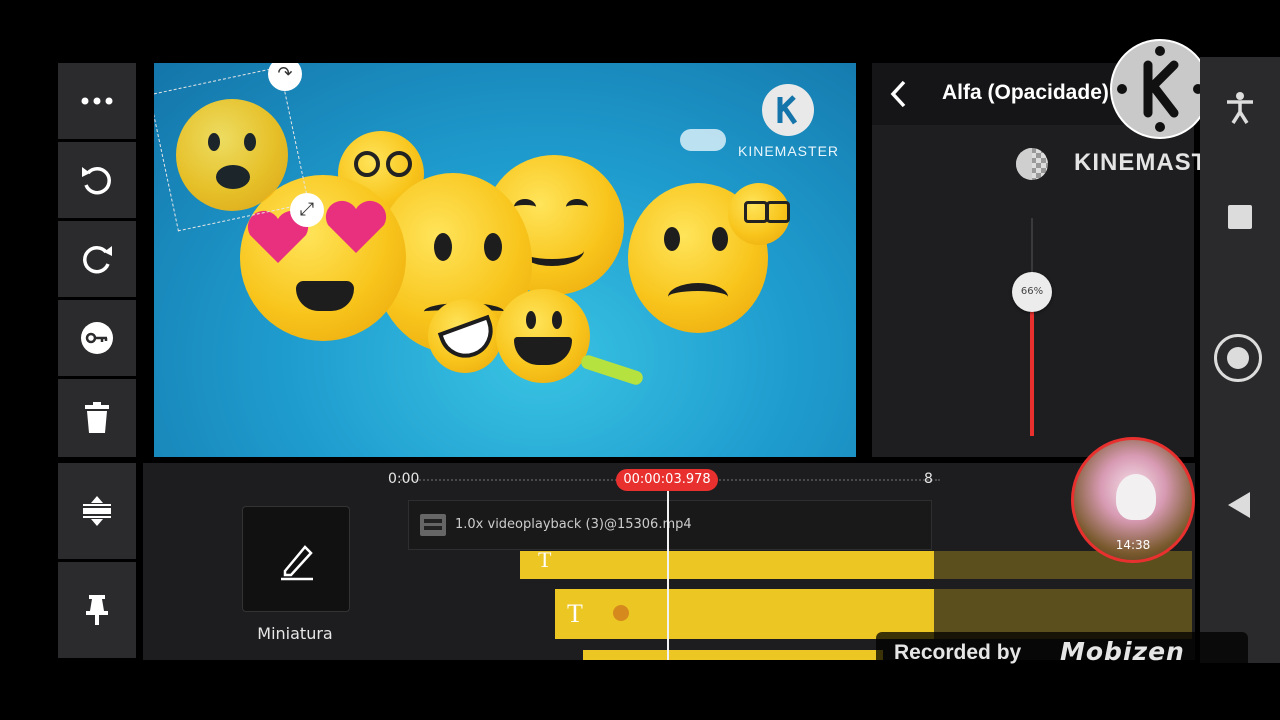  I want to click on thumbnail-button, so click(296, 559).